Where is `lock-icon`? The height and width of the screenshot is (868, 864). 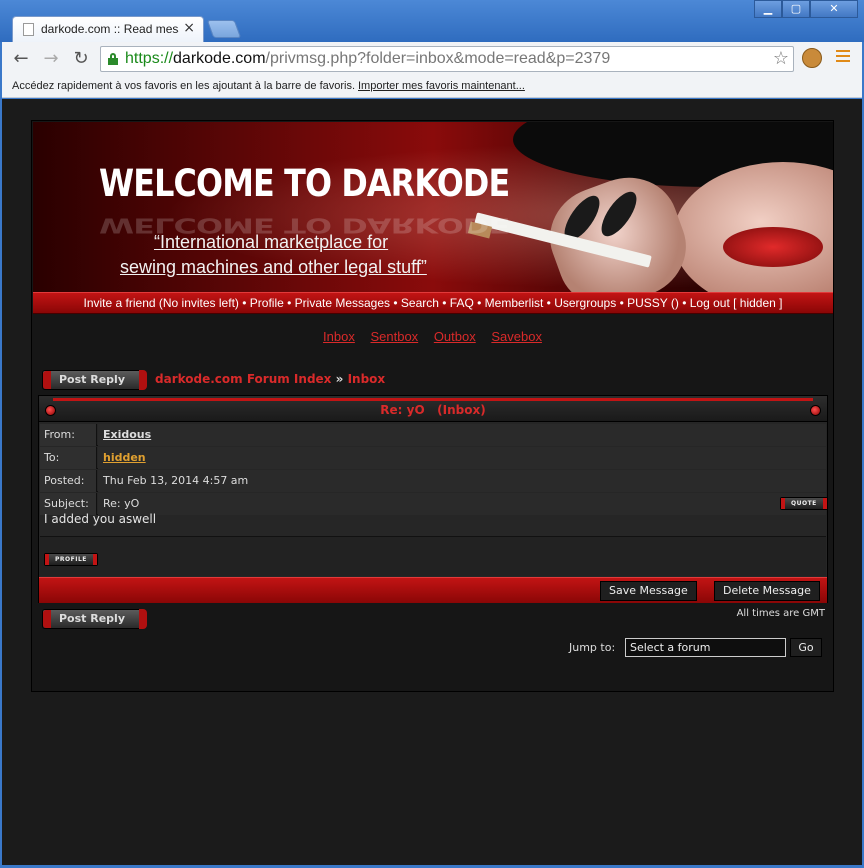
lock-icon is located at coordinates (113, 59).